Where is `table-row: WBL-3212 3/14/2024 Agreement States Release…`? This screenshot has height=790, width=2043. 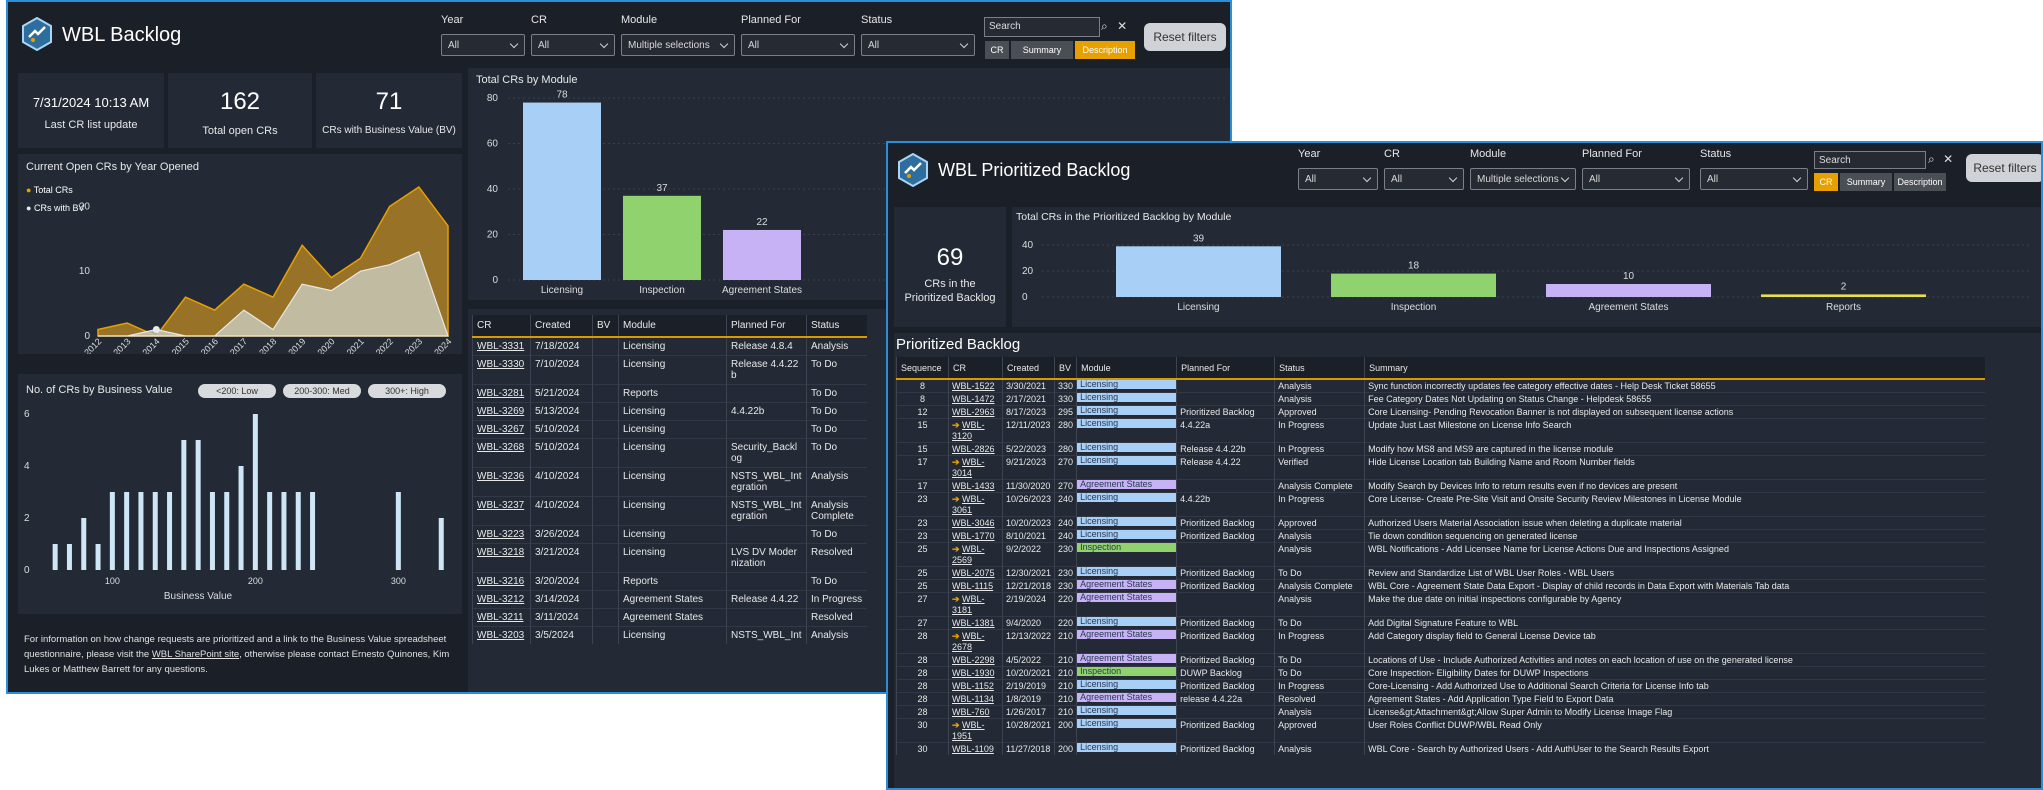 table-row: WBL-3212 3/14/2024 Agreement States Release… is located at coordinates (669, 599).